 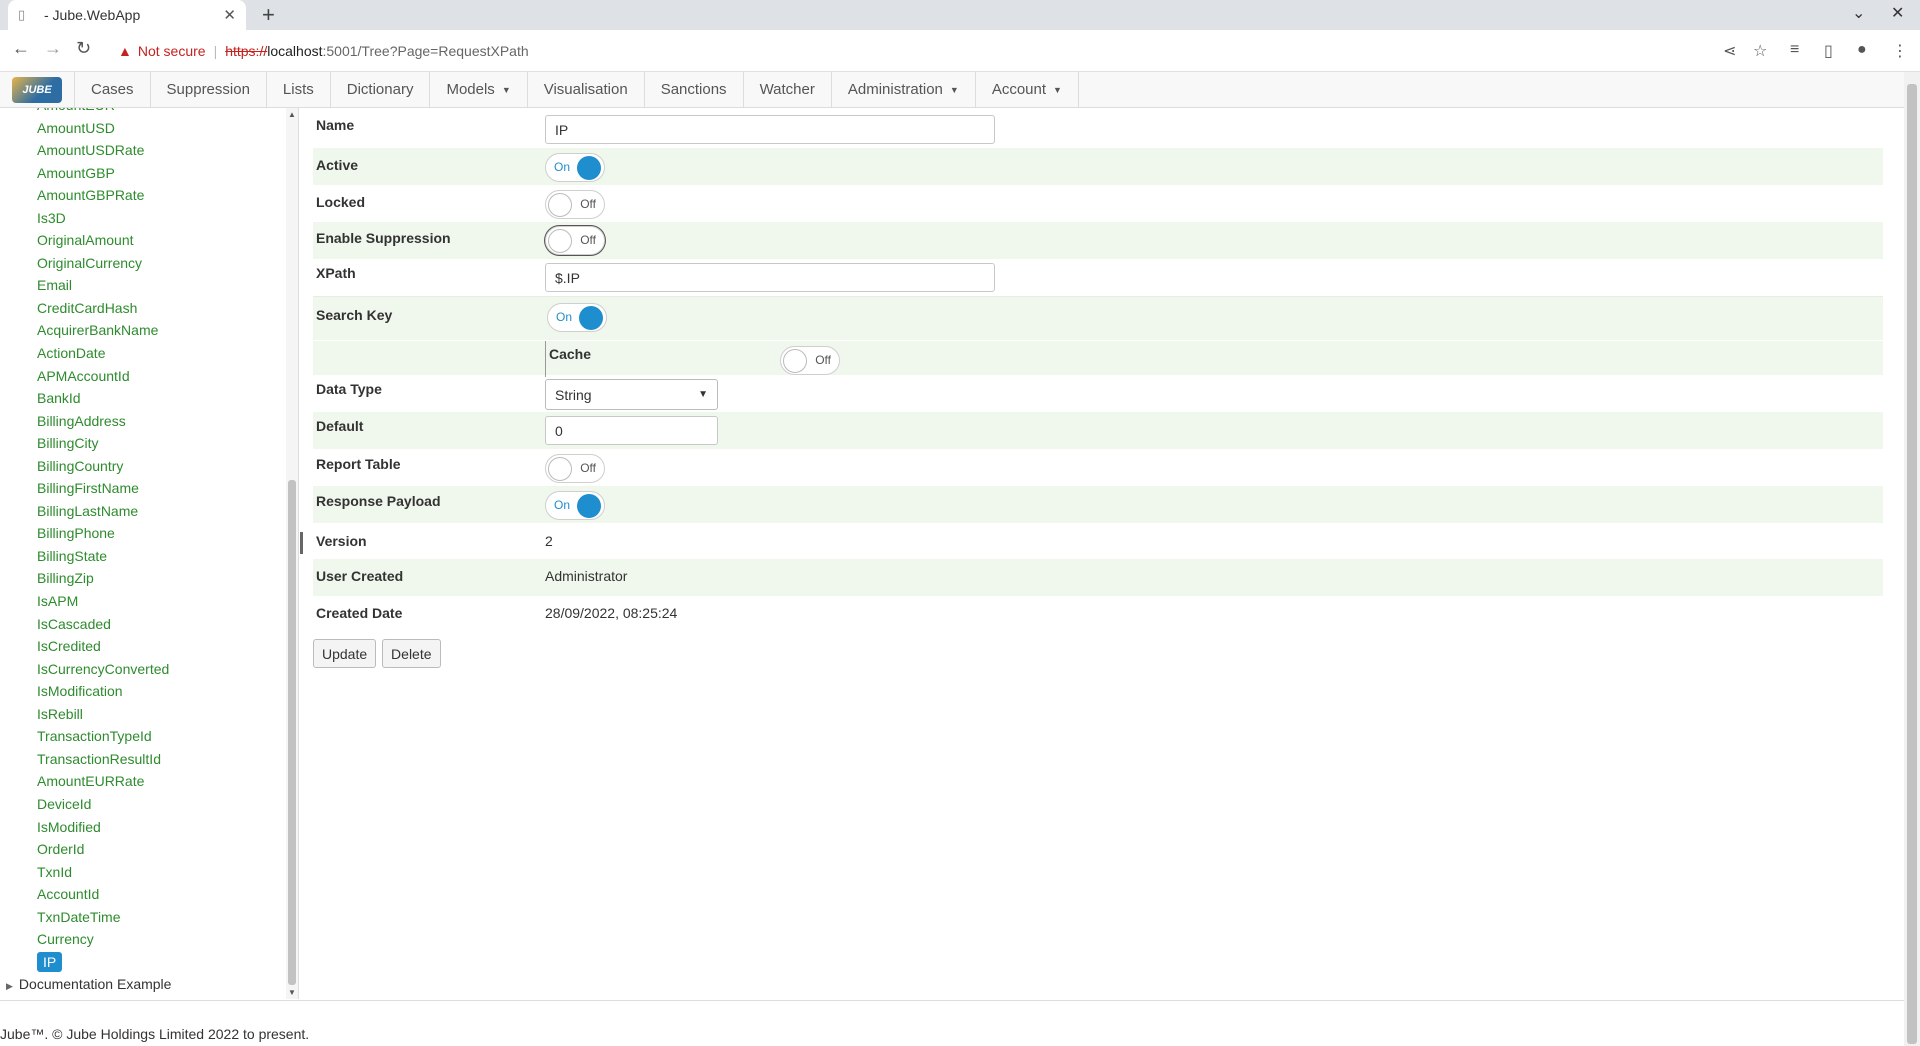 What do you see at coordinates (229, 15) in the screenshot?
I see `close-tab-icon: ✕` at bounding box center [229, 15].